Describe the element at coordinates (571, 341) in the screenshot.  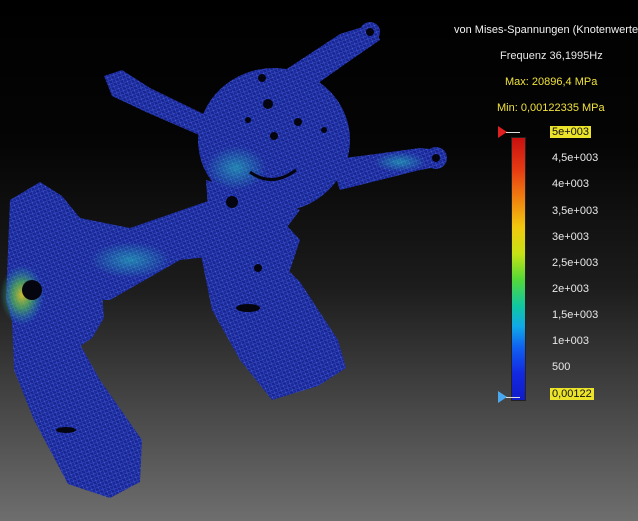
I see `colorbar-tick: 1e+003` at that location.